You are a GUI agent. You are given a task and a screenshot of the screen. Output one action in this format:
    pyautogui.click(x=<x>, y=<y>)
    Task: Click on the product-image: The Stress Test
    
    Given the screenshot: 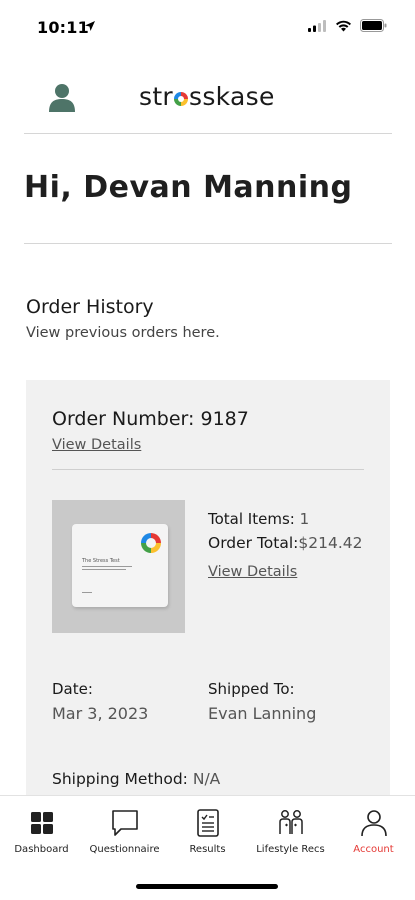 What is the action you would take?
    pyautogui.click(x=118, y=566)
    